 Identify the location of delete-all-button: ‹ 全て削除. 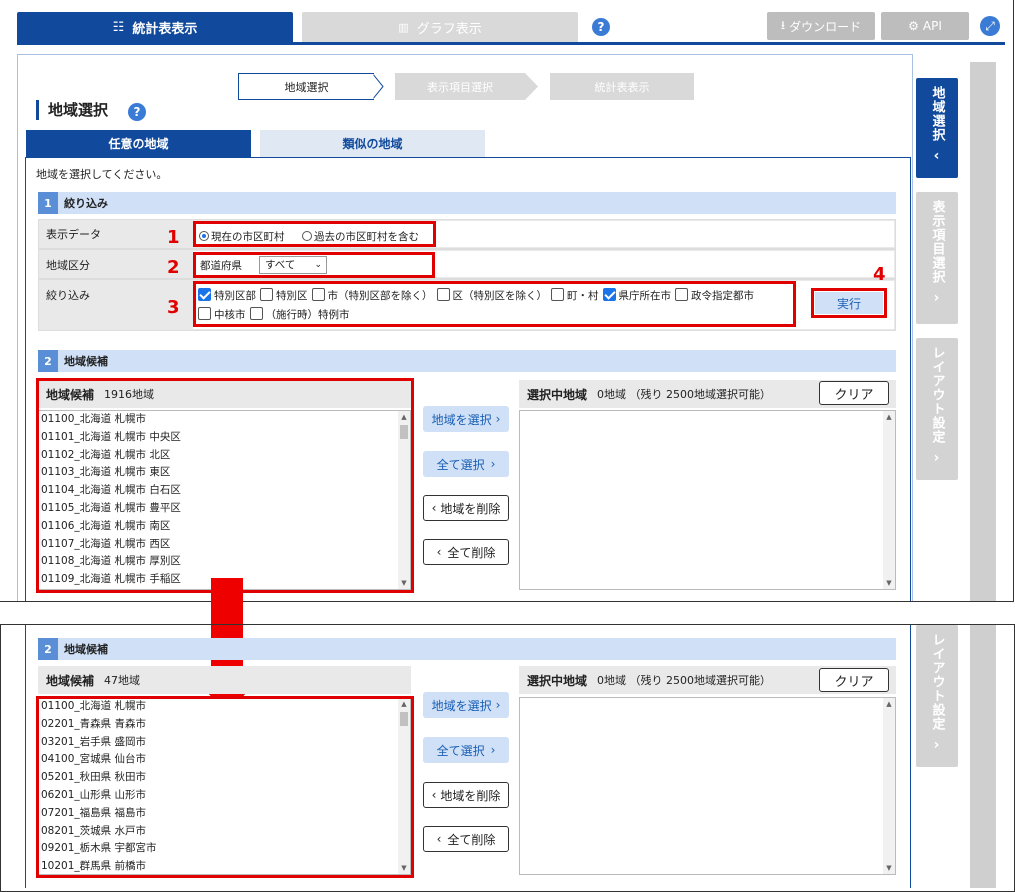
(466, 552).